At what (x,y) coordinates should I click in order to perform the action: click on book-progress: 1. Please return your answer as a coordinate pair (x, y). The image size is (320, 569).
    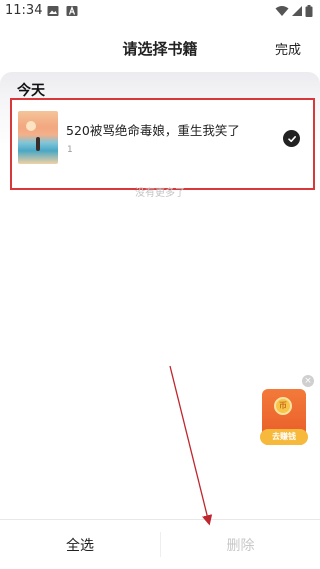
    Looking at the image, I should click on (70, 150).